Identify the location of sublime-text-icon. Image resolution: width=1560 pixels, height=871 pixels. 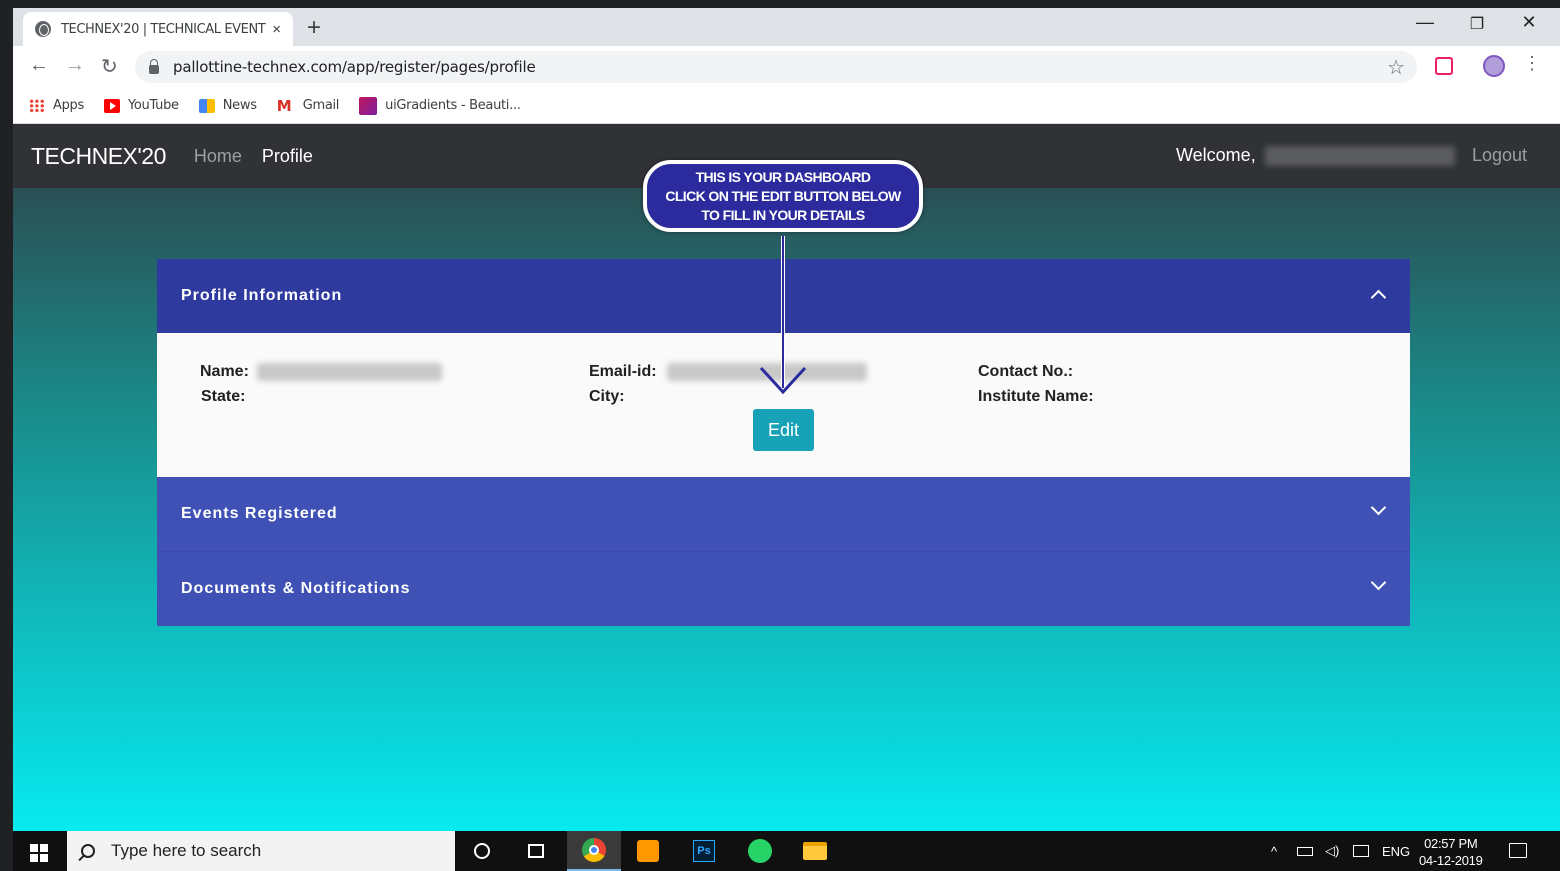
(648, 851).